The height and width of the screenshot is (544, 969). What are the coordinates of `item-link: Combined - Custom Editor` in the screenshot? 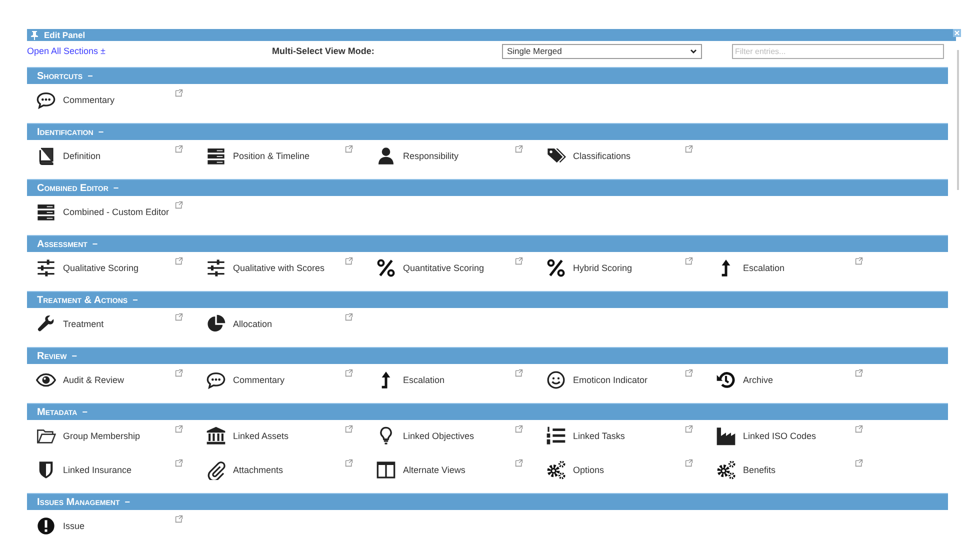 It's located at (119, 212).